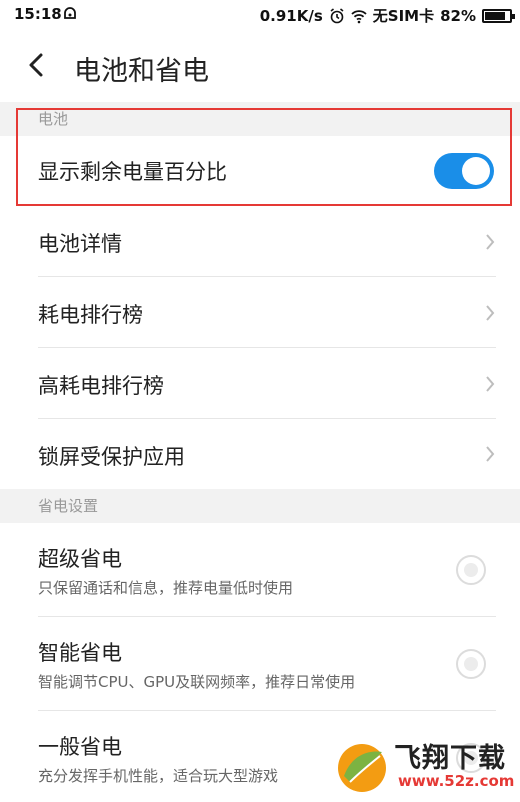 Image resolution: width=520 pixels, height=802 pixels. What do you see at coordinates (70, 13) in the screenshot?
I see `notification-icon` at bounding box center [70, 13].